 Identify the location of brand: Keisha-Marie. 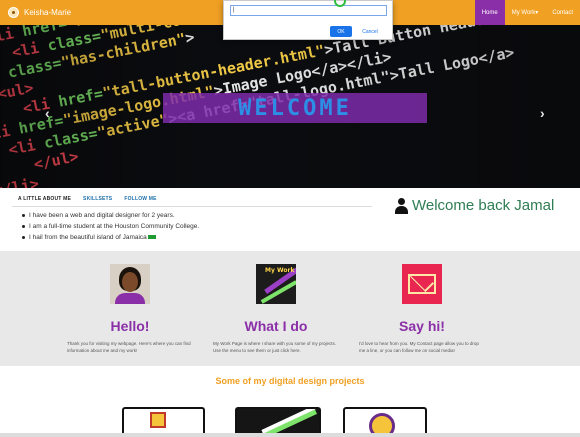
(39, 12).